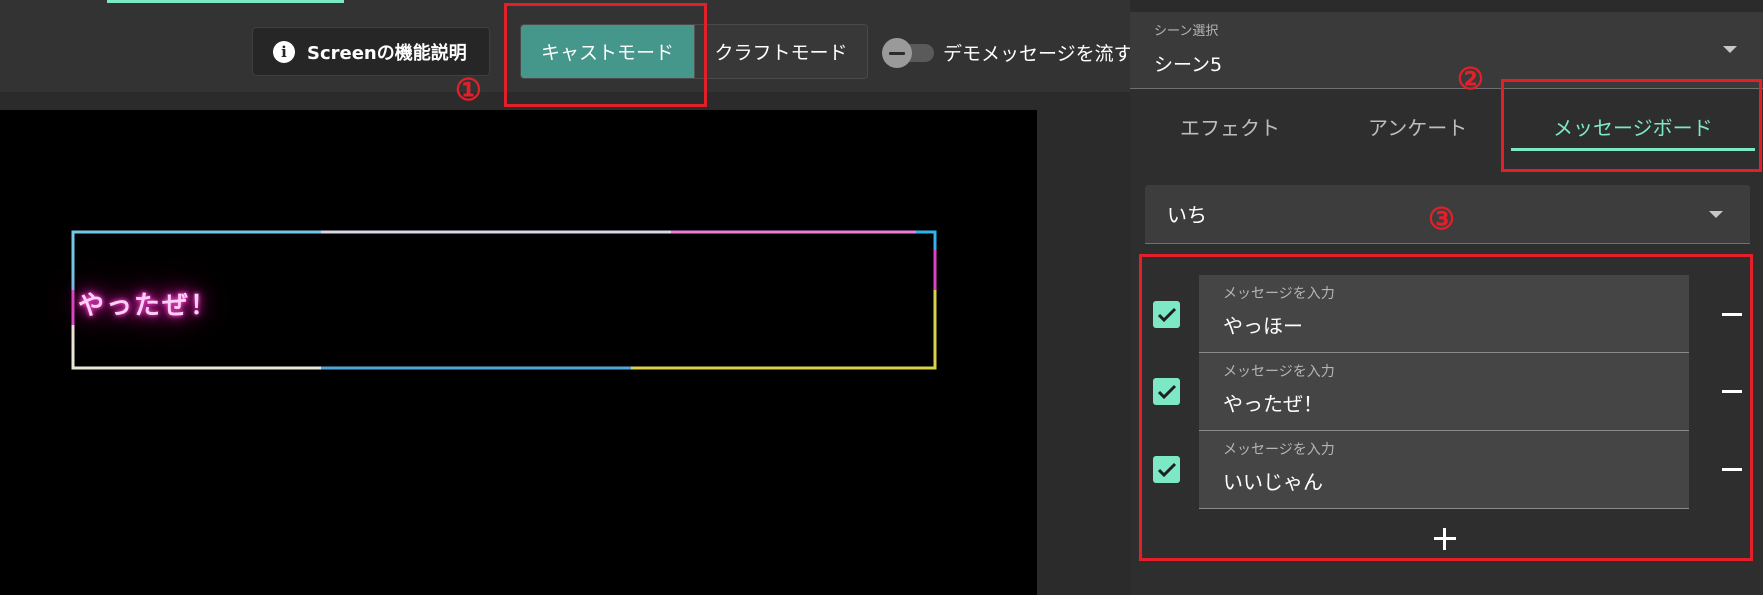 The height and width of the screenshot is (595, 1763). What do you see at coordinates (1038, 54) in the screenshot?
I see `demo-message-label: デモメッセージを流す` at bounding box center [1038, 54].